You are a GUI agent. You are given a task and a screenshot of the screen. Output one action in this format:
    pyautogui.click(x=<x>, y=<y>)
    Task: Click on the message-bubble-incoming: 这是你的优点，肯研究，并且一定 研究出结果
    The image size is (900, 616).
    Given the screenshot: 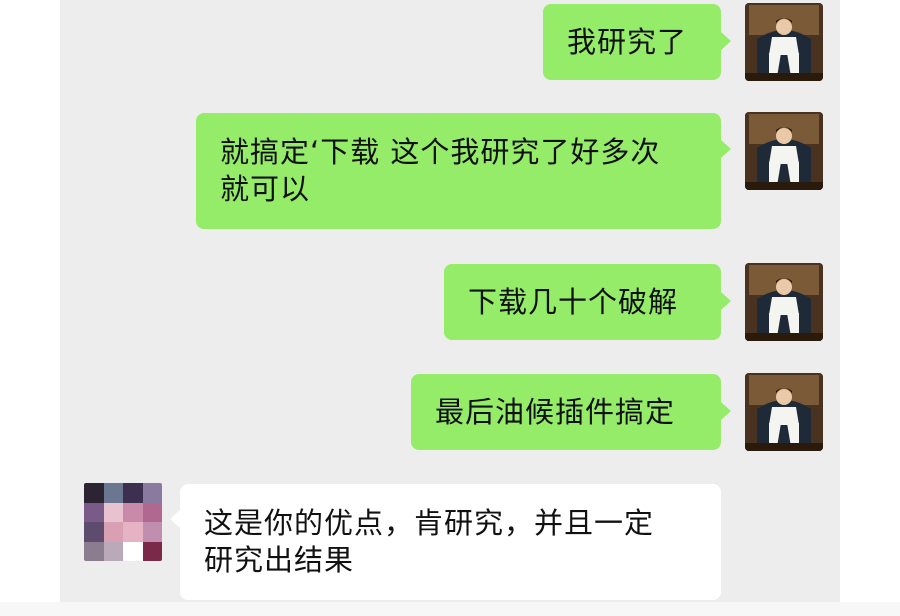 What is the action you would take?
    pyautogui.click(x=450, y=542)
    